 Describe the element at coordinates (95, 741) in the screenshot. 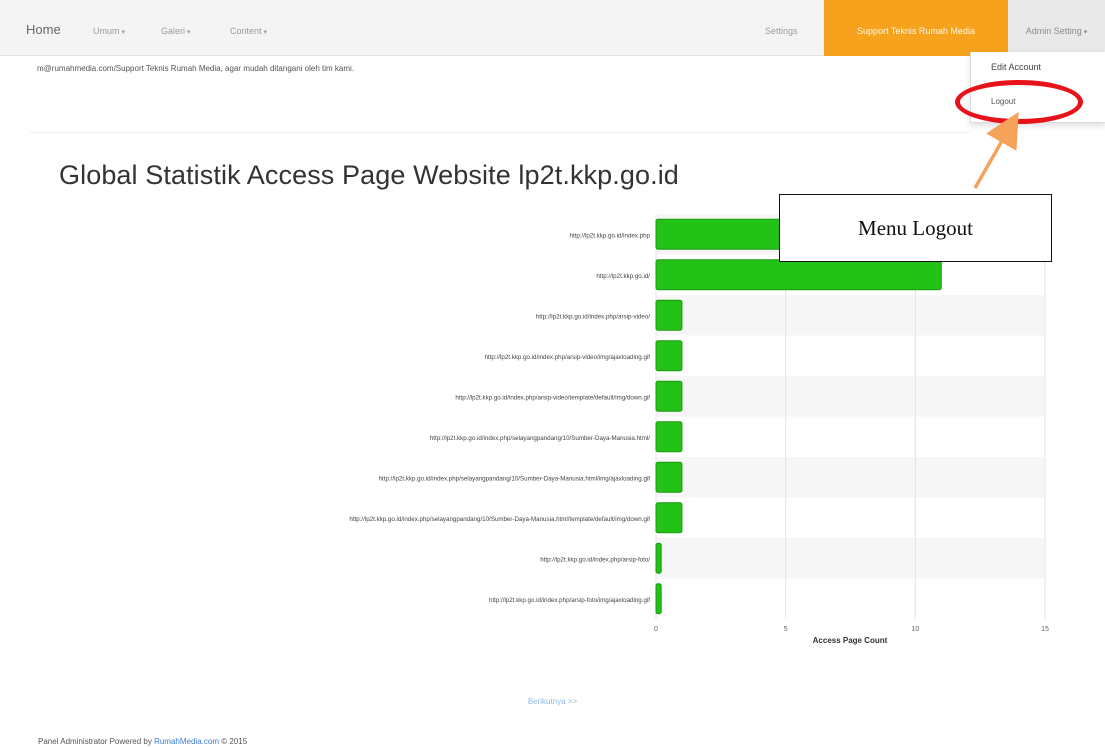

I see `footer-prefix: Panel Administrator Powered by` at that location.